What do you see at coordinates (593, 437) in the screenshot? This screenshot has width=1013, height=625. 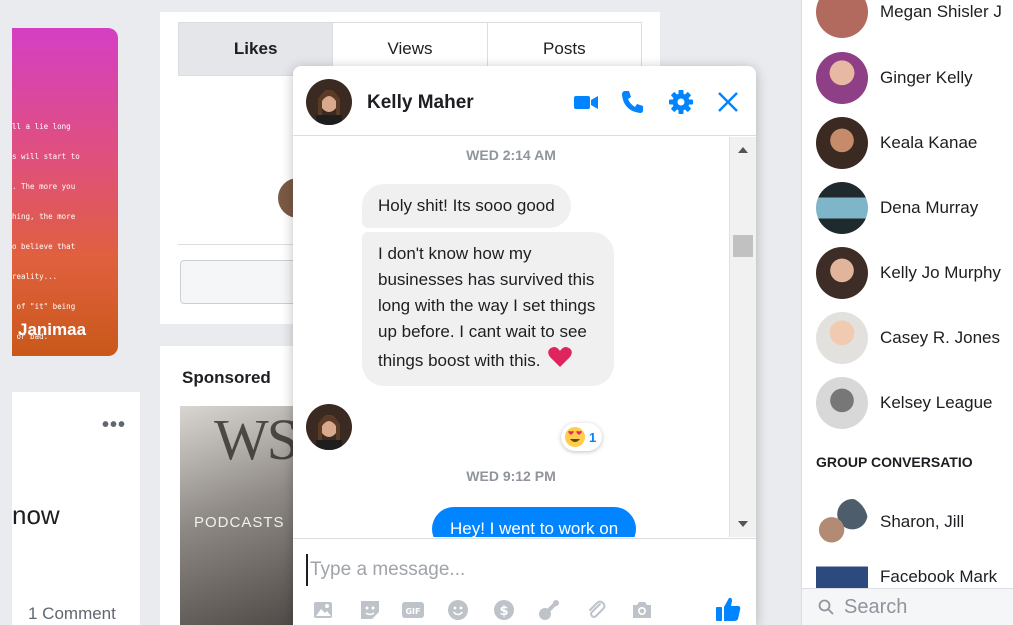 I see `reaction-count: 1` at bounding box center [593, 437].